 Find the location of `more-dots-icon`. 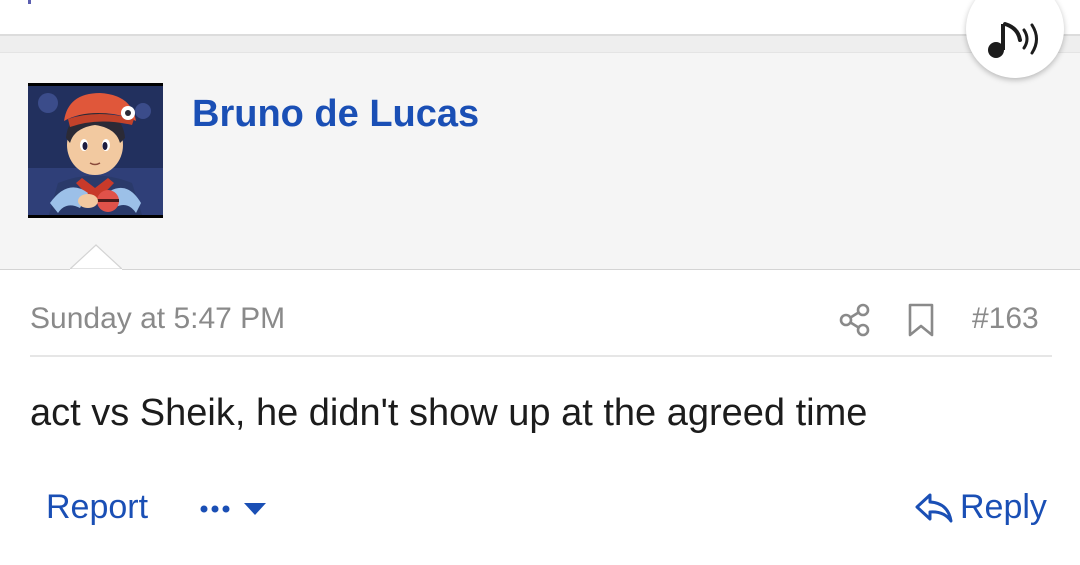

more-dots-icon is located at coordinates (233, 509).